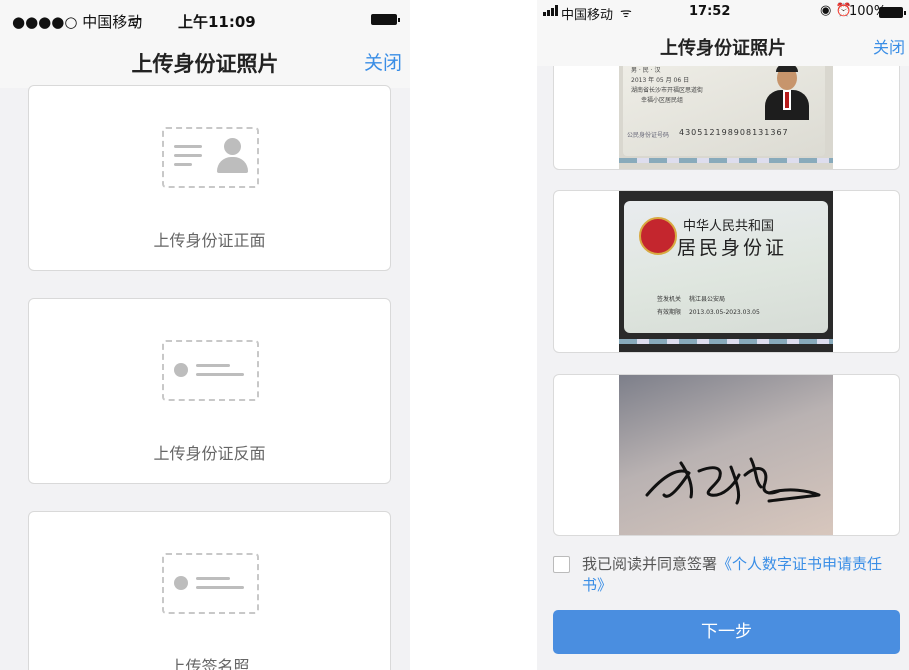 This screenshot has width=909, height=670. What do you see at coordinates (732, 248) in the screenshot?
I see `id-card-name: 居民身份证` at bounding box center [732, 248].